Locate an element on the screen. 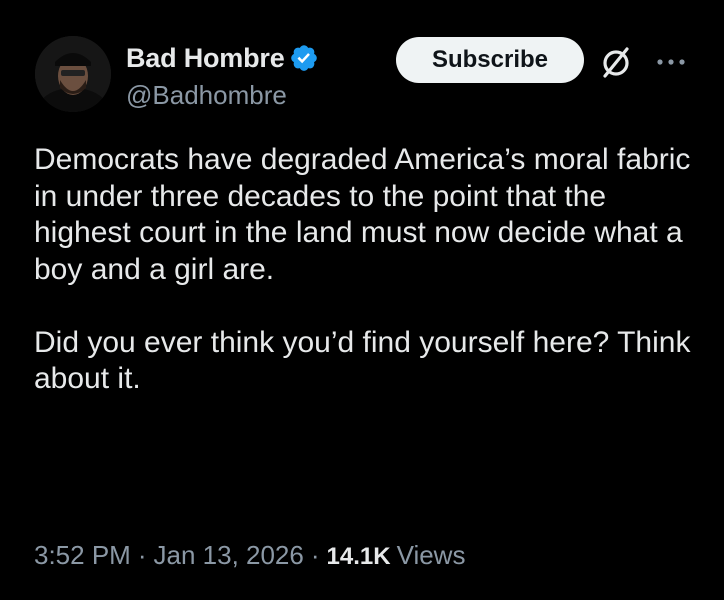 Image resolution: width=724 pixels, height=600 pixels. display-name: Bad Hombre is located at coordinates (205, 58).